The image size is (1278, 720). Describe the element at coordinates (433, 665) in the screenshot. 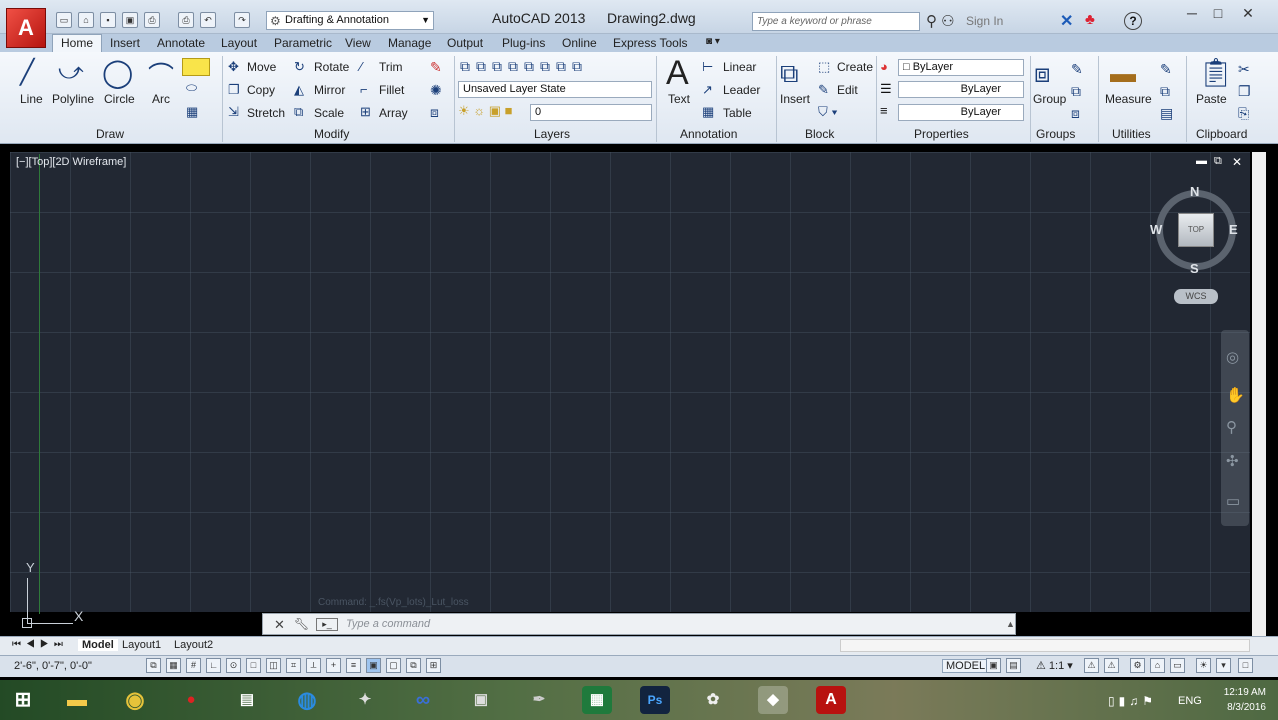

I see `am-icon: ⊞` at that location.